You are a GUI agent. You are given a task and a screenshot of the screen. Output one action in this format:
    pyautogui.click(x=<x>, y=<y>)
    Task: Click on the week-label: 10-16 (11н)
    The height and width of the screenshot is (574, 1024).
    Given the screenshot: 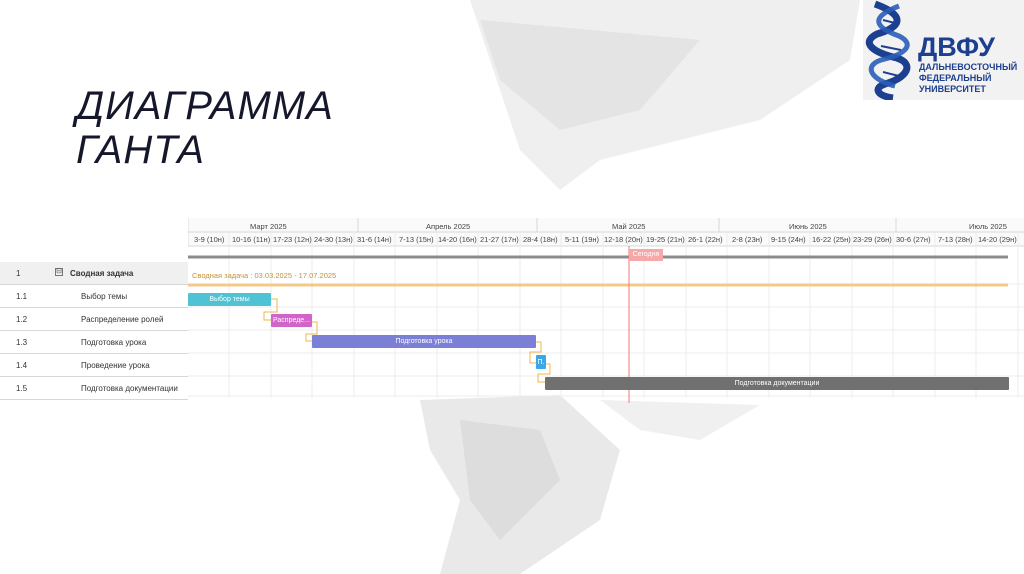 What is the action you would take?
    pyautogui.click(x=251, y=239)
    